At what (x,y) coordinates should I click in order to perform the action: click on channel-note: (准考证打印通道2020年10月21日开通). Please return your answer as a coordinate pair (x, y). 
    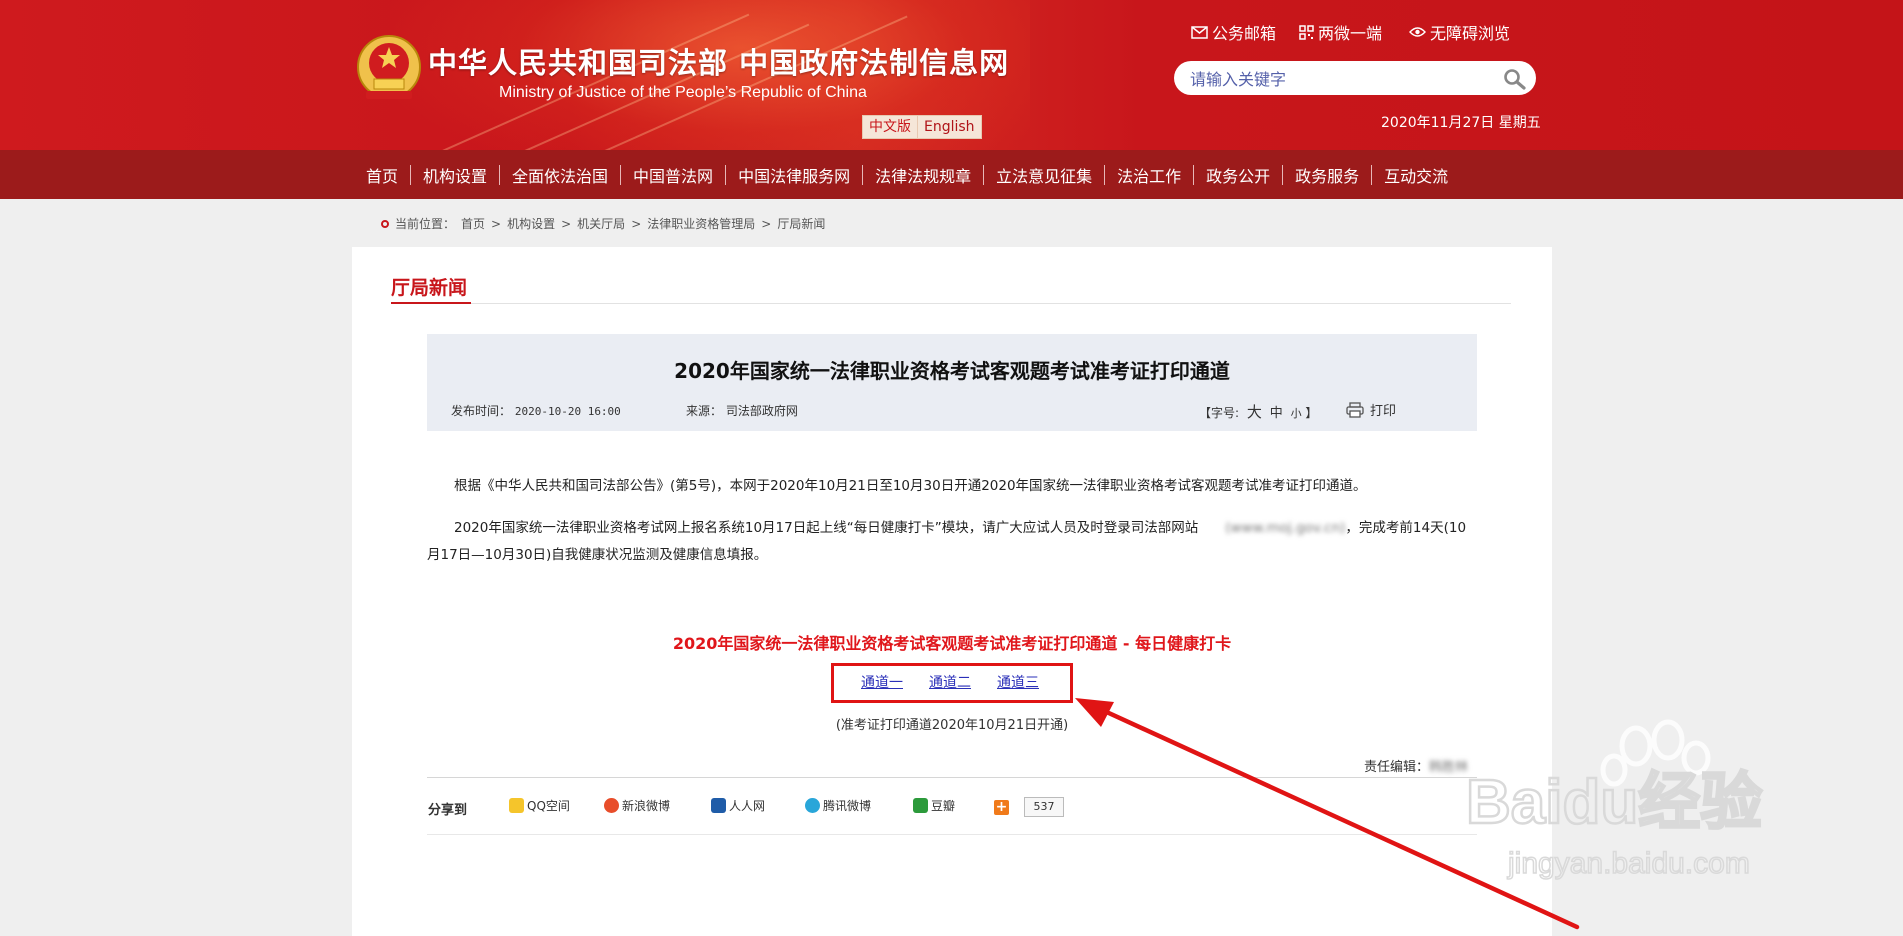
    Looking at the image, I should click on (952, 725).